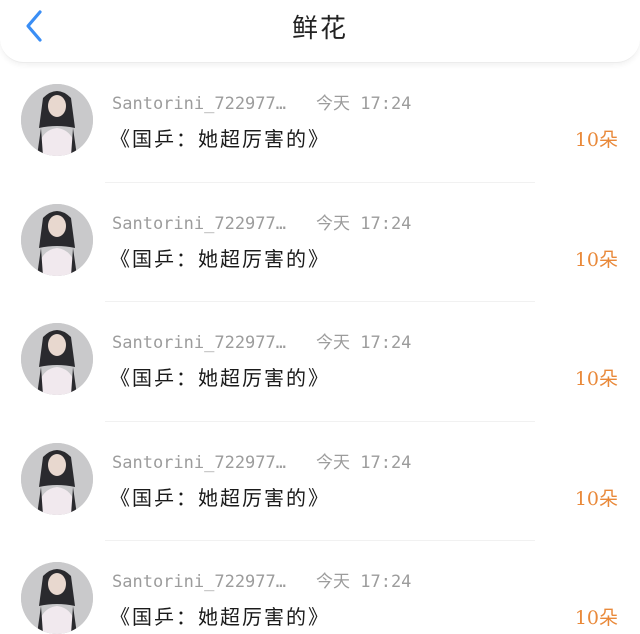 Image resolution: width=640 pixels, height=634 pixels. I want to click on list-item: Santorini_722977… 今天 17:24 《国乒：她超厉害的》 10朵, so click(320, 587).